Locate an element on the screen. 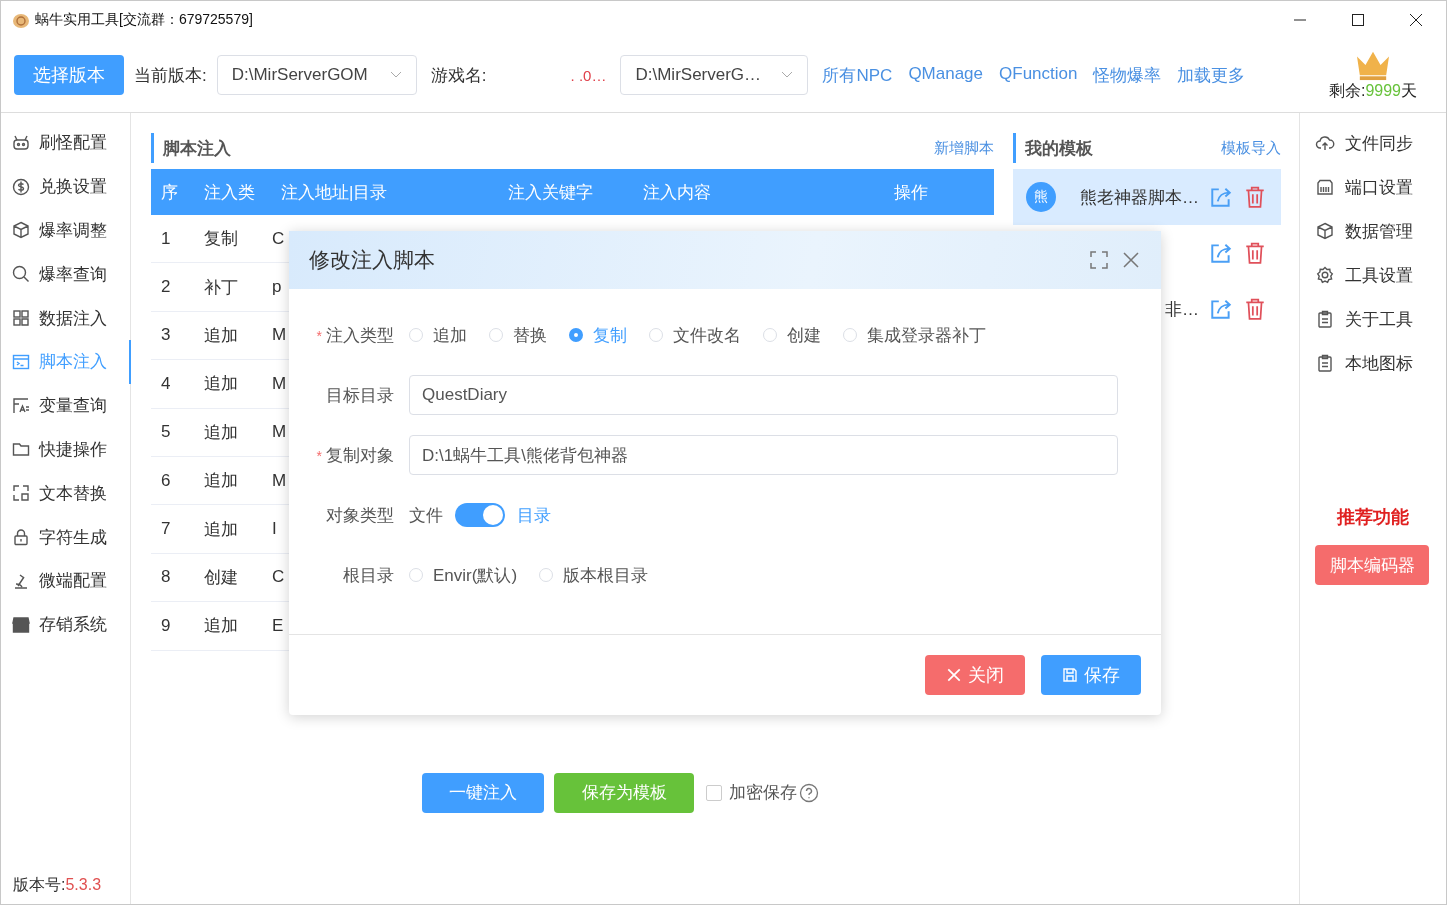  radio-option: 替换 is located at coordinates (518, 335).